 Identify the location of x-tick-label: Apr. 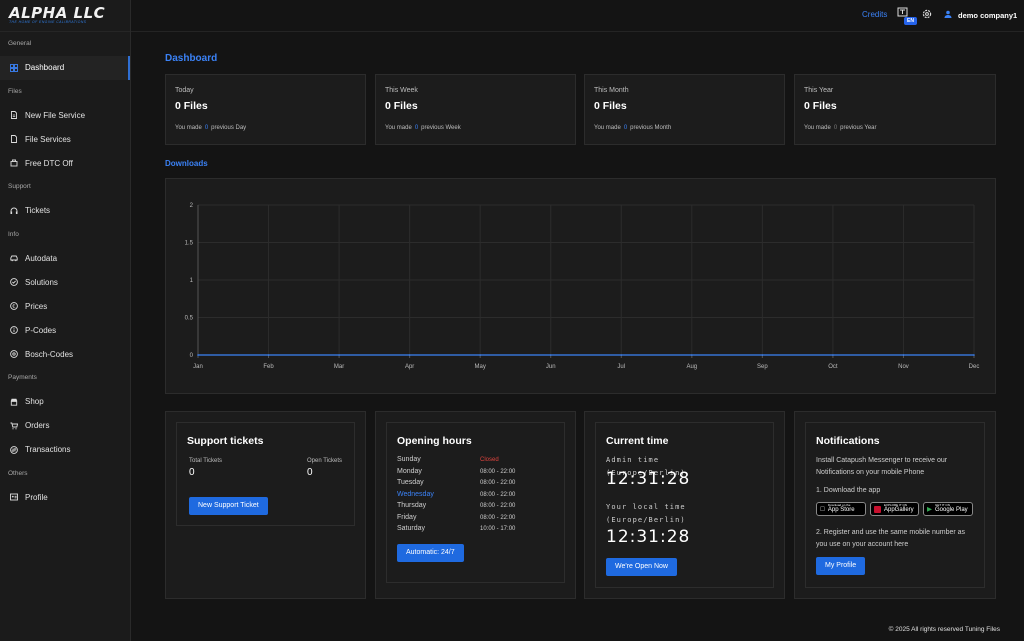
(409, 367).